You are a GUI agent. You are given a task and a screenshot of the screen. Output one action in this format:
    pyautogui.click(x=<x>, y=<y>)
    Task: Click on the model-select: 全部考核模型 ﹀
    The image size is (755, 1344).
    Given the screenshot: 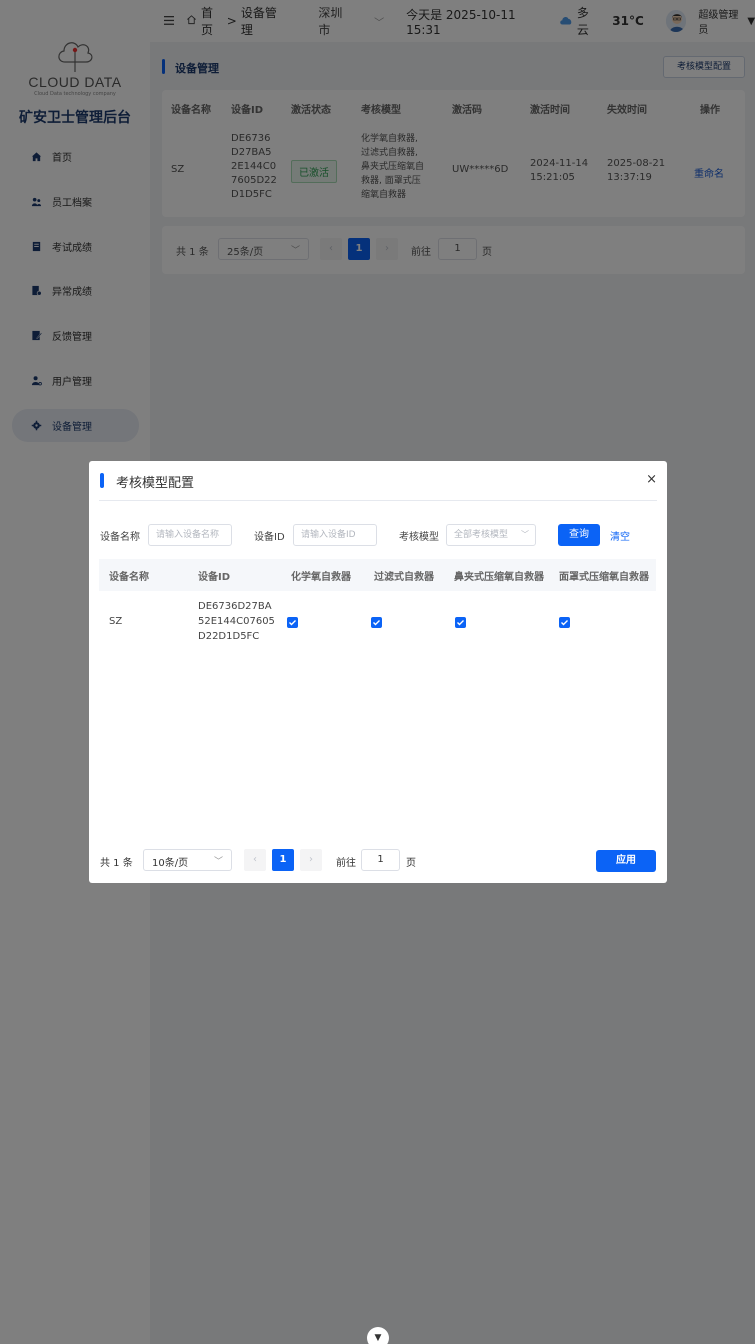 What is the action you would take?
    pyautogui.click(x=491, y=535)
    